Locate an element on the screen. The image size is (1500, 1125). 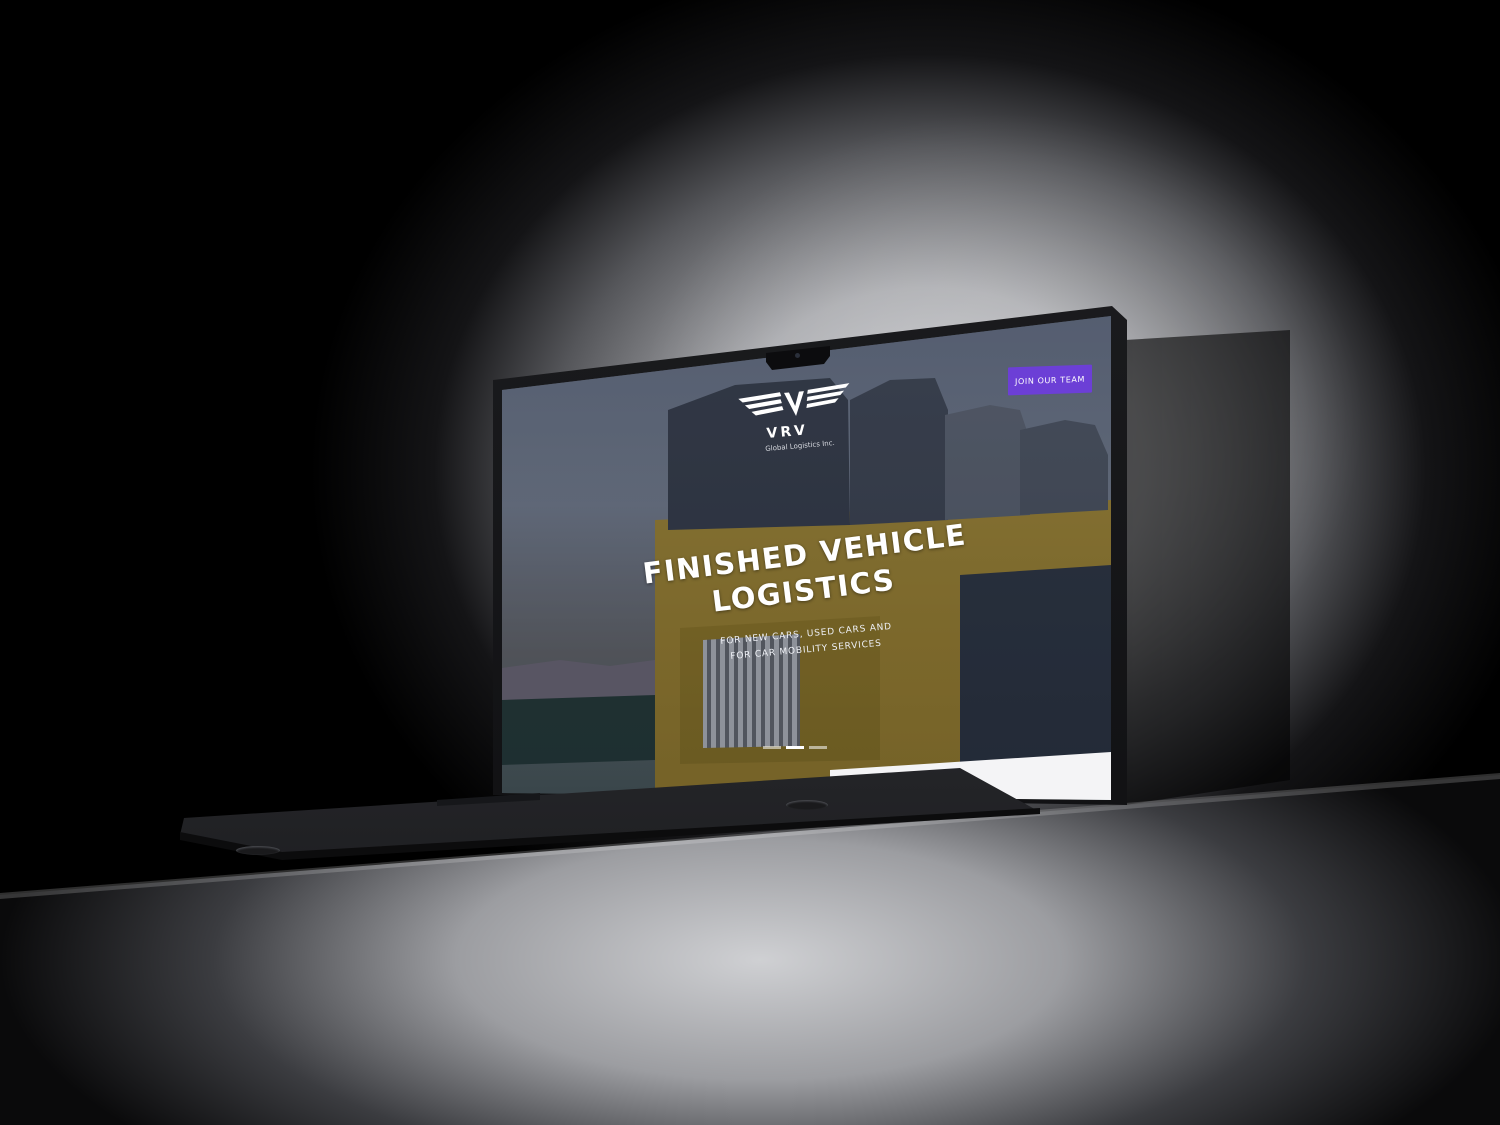
slider-dots is located at coordinates (795, 747).